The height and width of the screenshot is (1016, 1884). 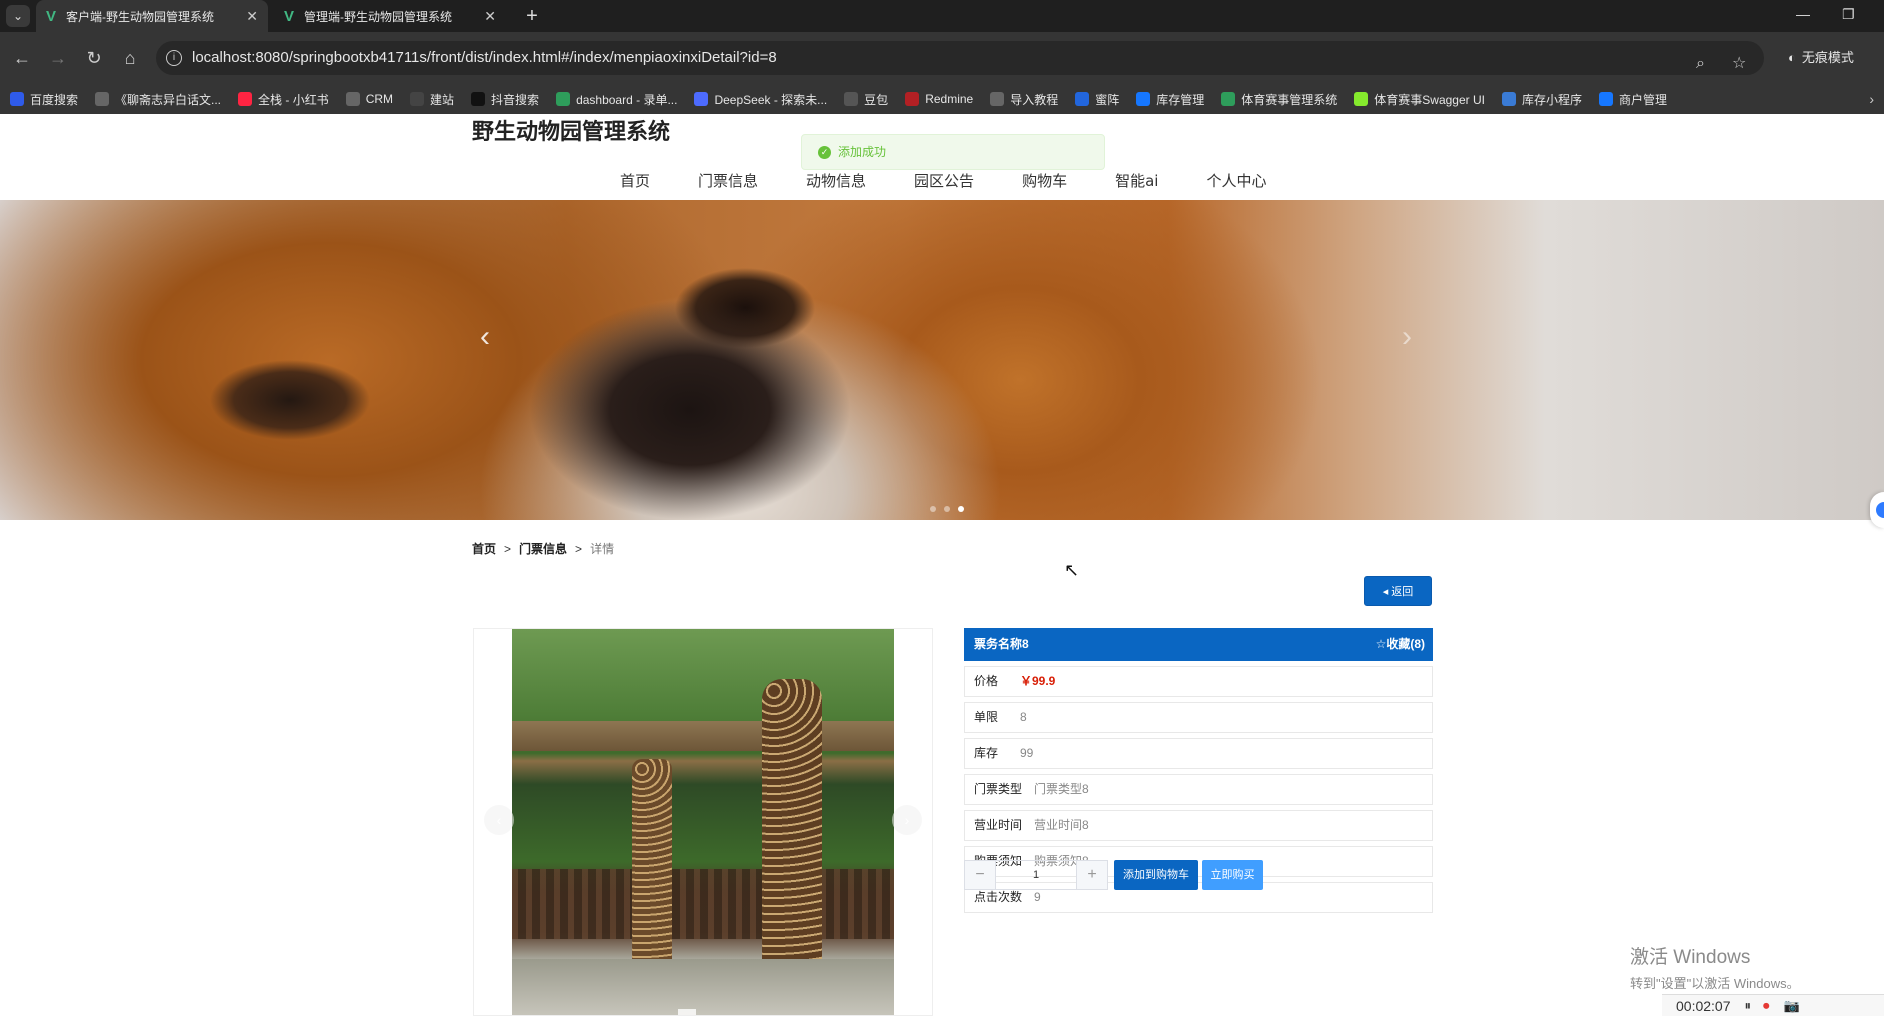 What do you see at coordinates (876, 99) in the screenshot?
I see `bookmark-label: 豆包` at bounding box center [876, 99].